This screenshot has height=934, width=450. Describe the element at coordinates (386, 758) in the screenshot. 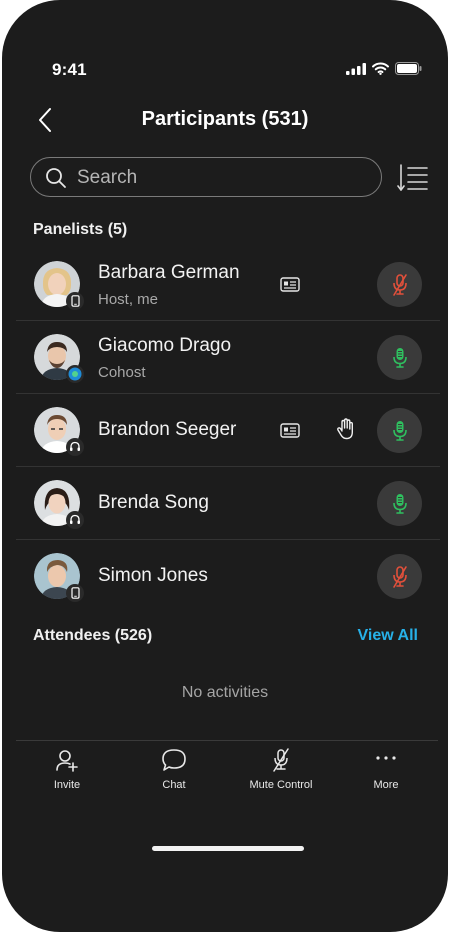

I see `more-dots-icon` at that location.